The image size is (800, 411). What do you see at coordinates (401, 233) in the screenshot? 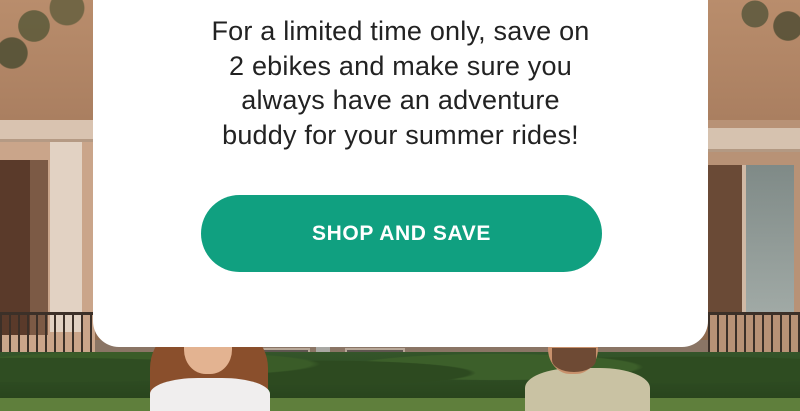
I see `shop-and-save-button: SHOP AND SAVE` at bounding box center [401, 233].